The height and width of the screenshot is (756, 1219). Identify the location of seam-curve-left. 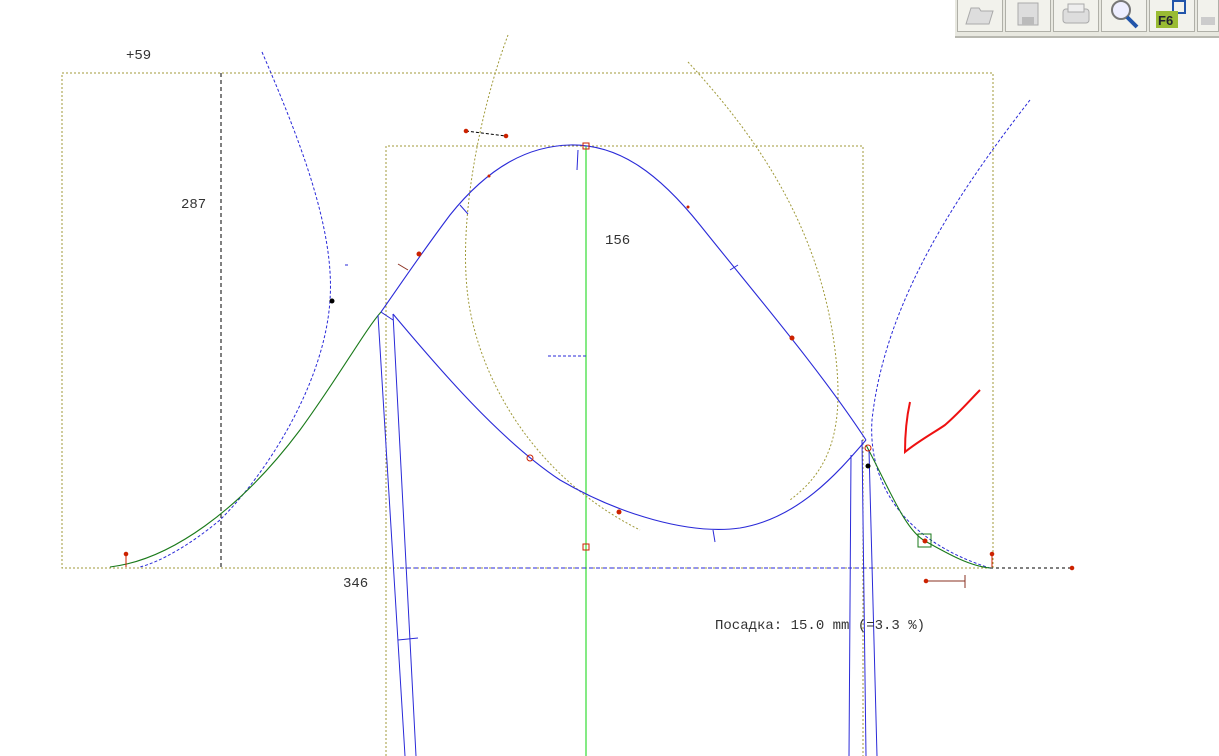
(245, 439).